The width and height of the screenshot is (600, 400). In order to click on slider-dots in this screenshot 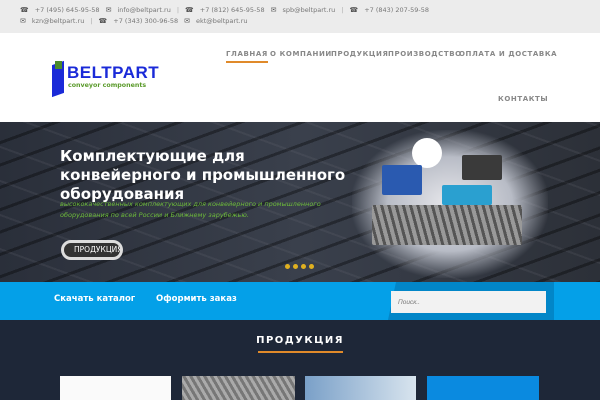, I will do `click(299, 266)`.